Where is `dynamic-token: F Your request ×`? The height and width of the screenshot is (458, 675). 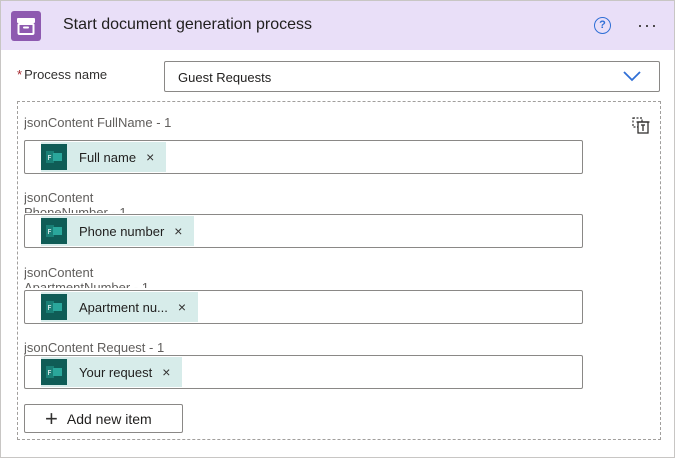 dynamic-token: F Your request × is located at coordinates (112, 372).